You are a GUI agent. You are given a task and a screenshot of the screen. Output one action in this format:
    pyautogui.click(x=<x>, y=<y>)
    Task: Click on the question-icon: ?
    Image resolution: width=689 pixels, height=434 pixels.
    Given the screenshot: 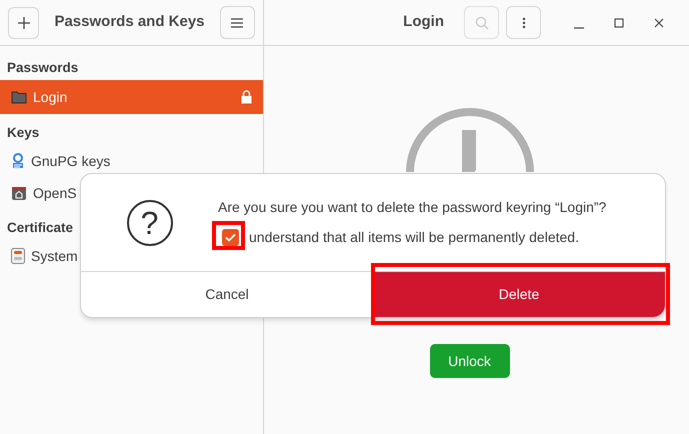 What is the action you would take?
    pyautogui.click(x=149, y=223)
    